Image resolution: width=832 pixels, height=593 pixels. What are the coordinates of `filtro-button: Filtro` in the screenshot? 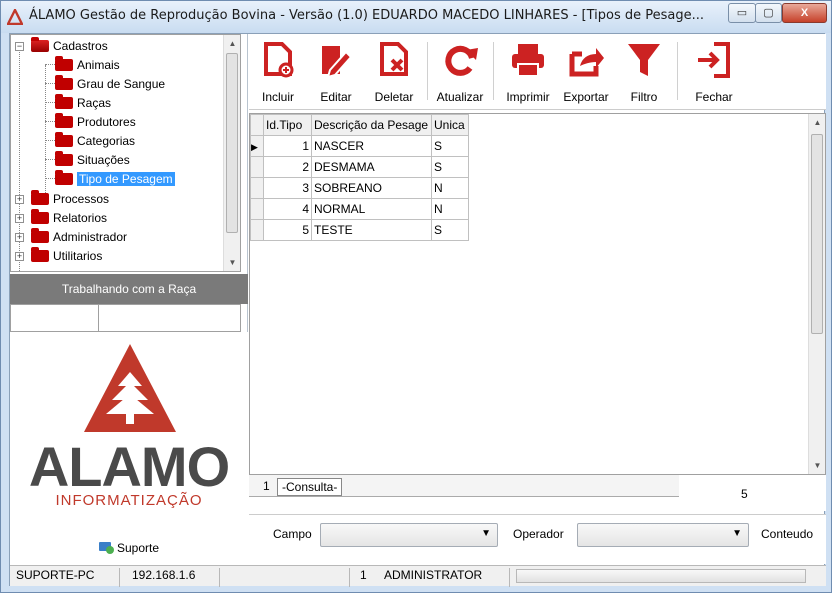 It's located at (644, 72).